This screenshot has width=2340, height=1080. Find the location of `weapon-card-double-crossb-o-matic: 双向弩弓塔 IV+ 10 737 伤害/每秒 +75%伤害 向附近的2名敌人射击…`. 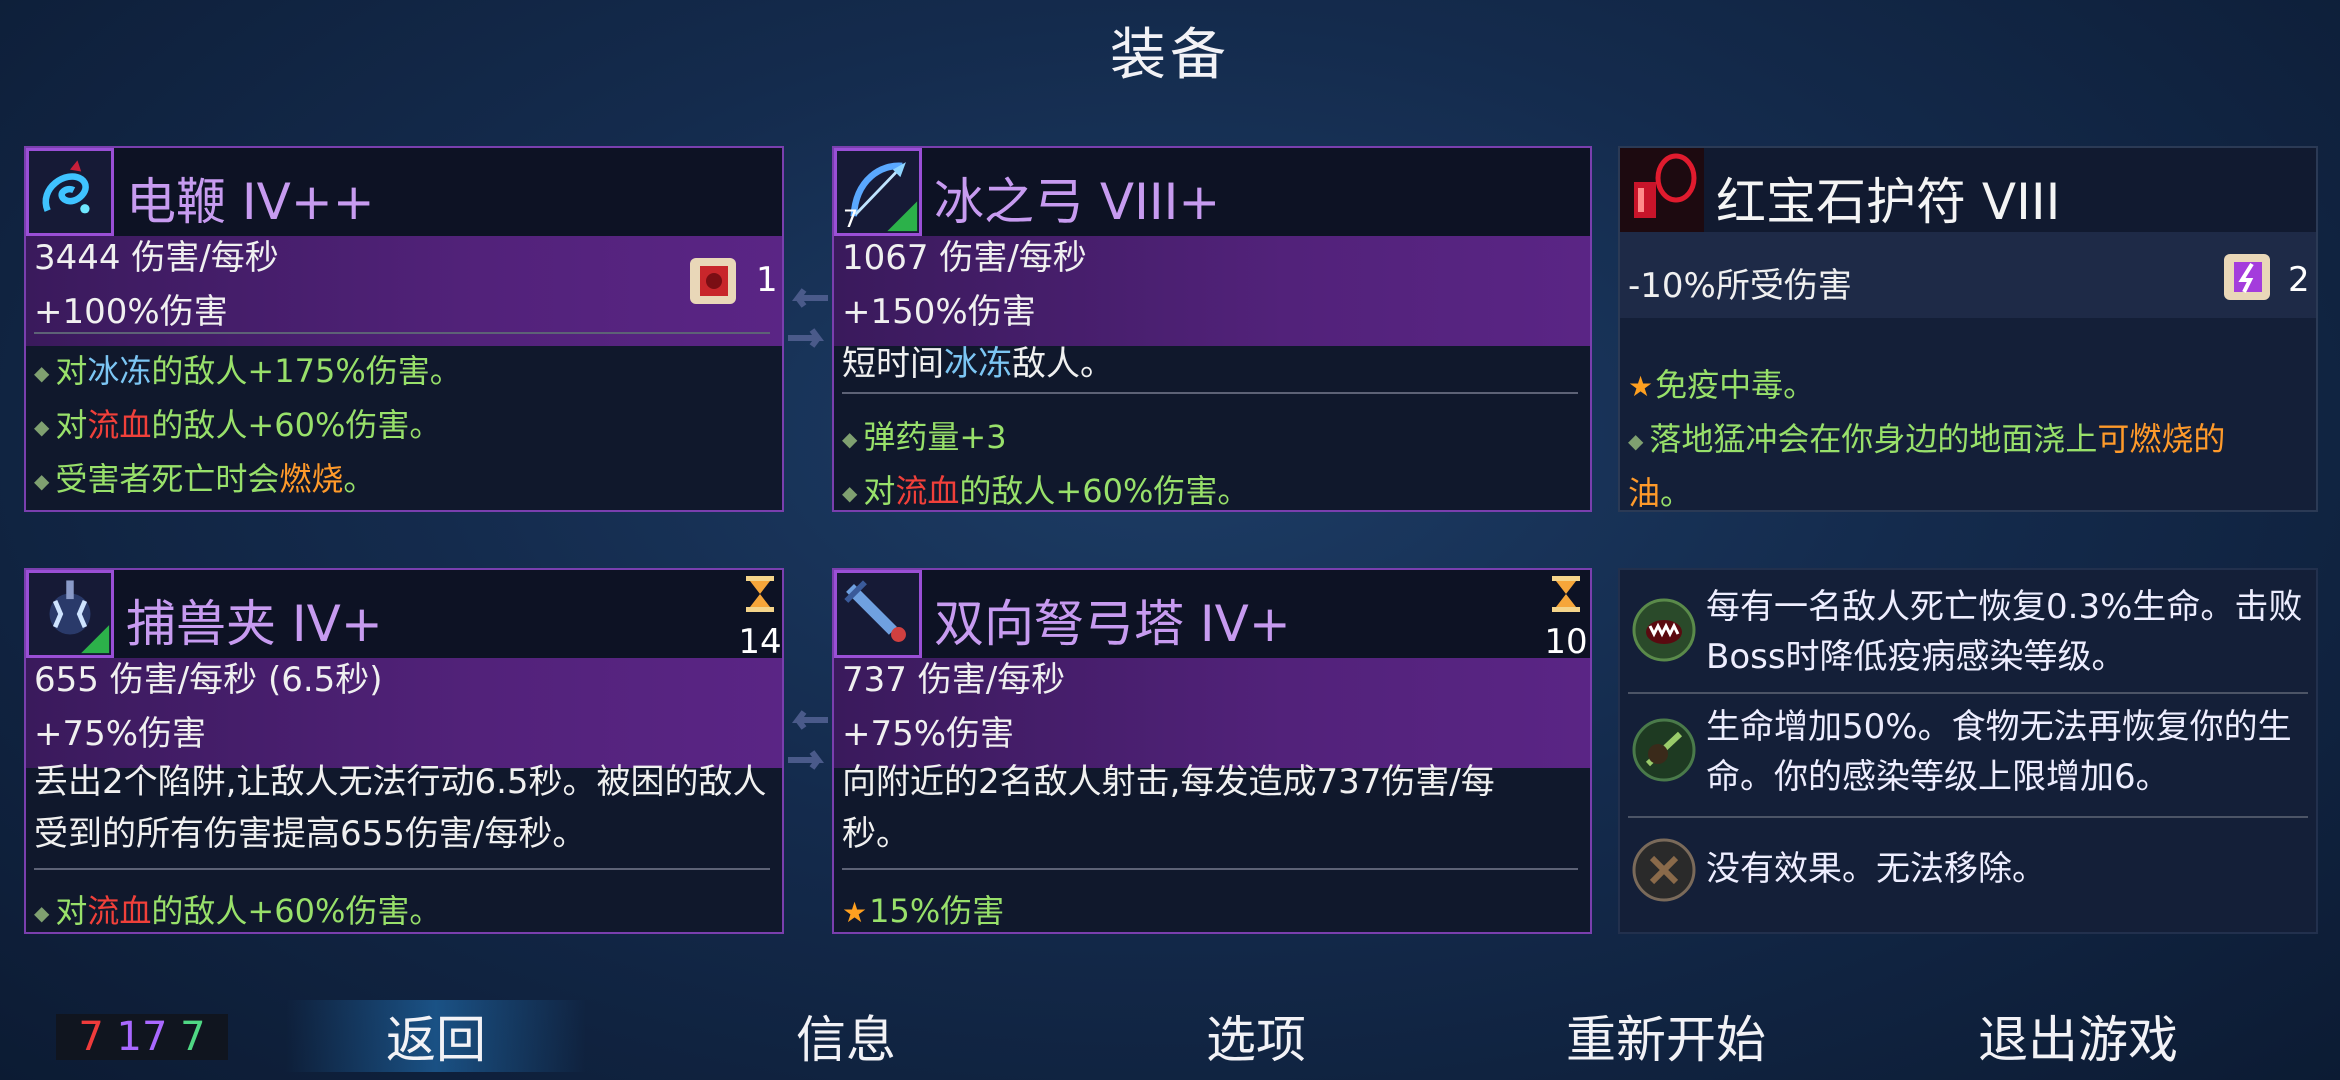

weapon-card-double-crossb-o-matic: 双向弩弓塔 IV+ 10 737 伤害/每秒 +75%伤害 向附近的2名敌人射击… is located at coordinates (1212, 751).